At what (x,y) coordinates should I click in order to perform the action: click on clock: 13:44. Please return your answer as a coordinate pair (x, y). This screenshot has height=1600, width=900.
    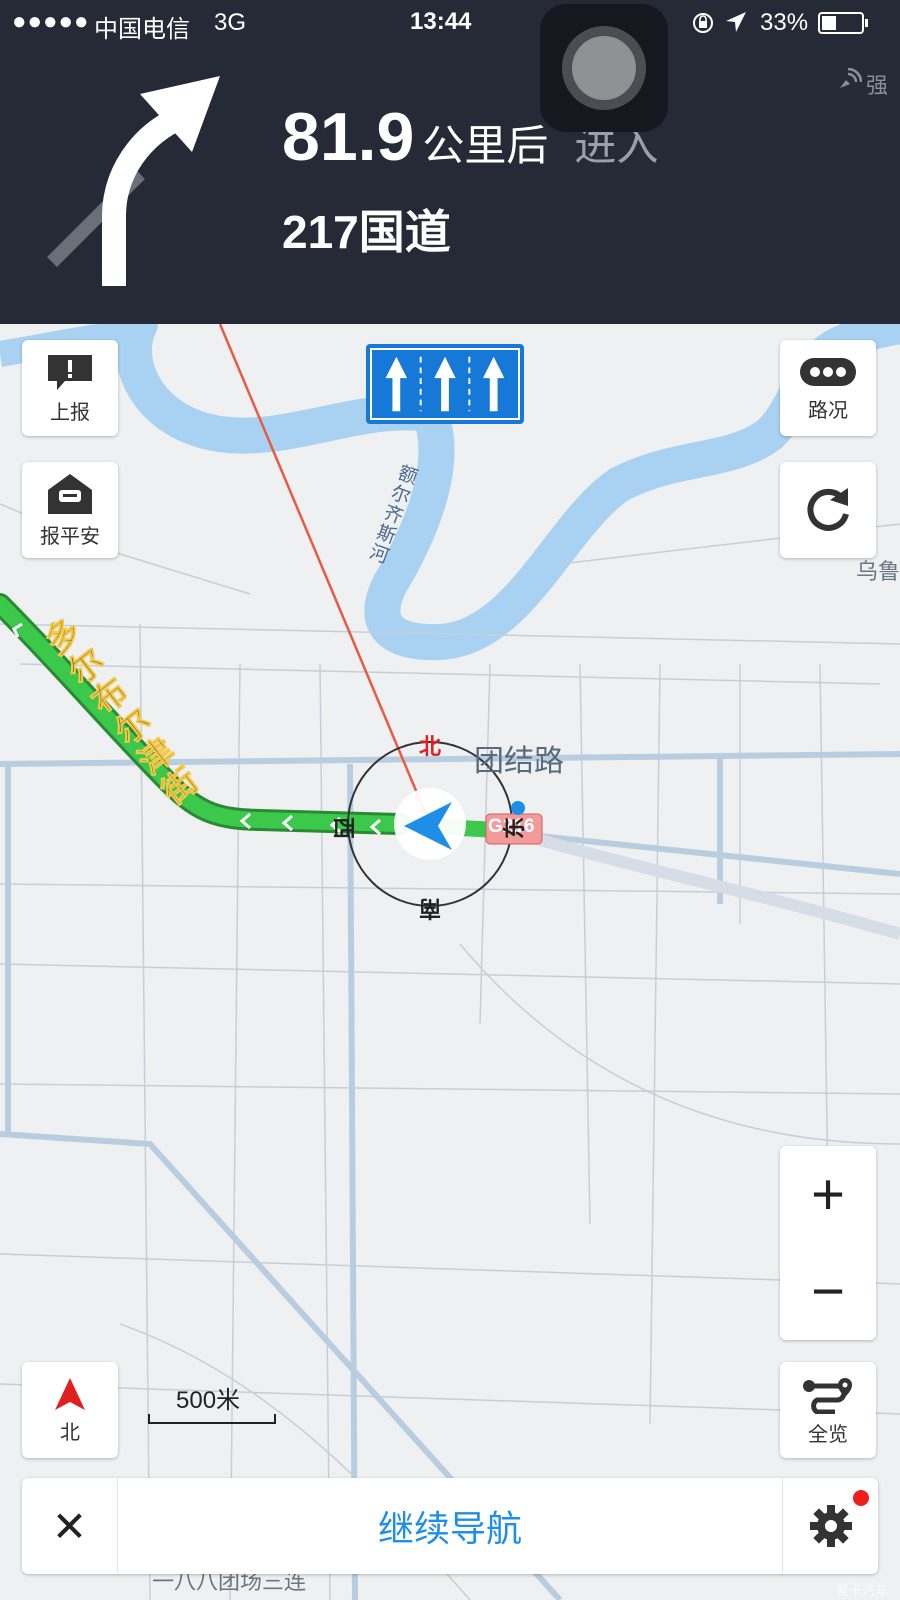
    Looking at the image, I should click on (441, 21).